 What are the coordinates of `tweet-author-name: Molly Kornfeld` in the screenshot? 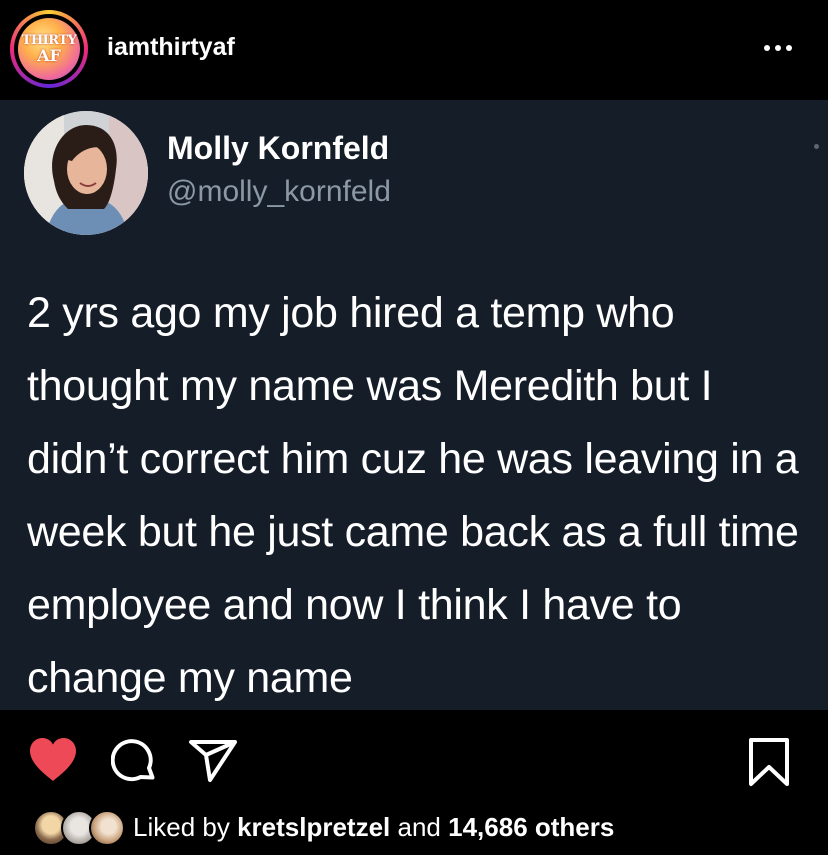 It's located at (278, 148).